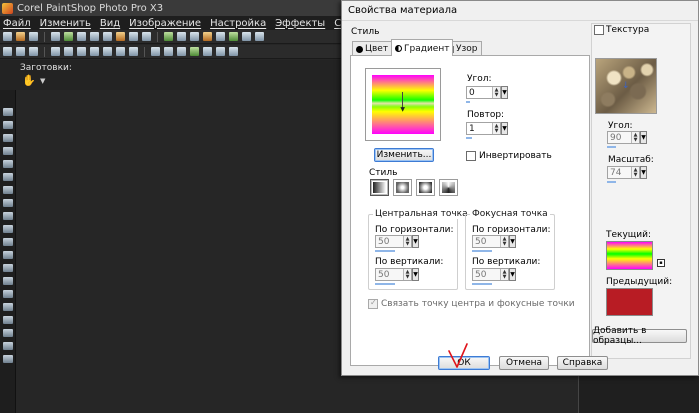  What do you see at coordinates (8, 216) in the screenshot?
I see `makeover-tool-icon` at bounding box center [8, 216].